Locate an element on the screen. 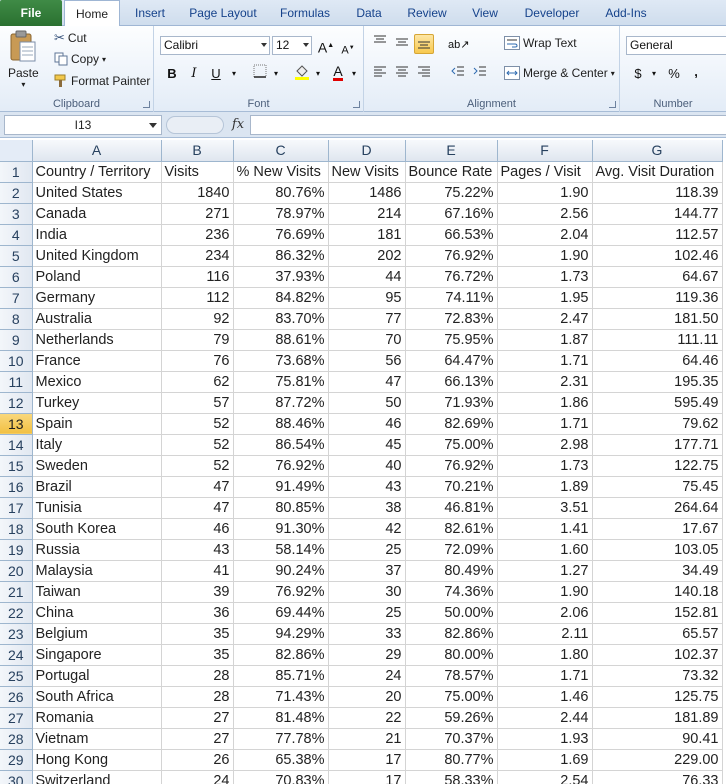 This screenshot has height=784, width=726. data-cell: 76 is located at coordinates (197, 361).